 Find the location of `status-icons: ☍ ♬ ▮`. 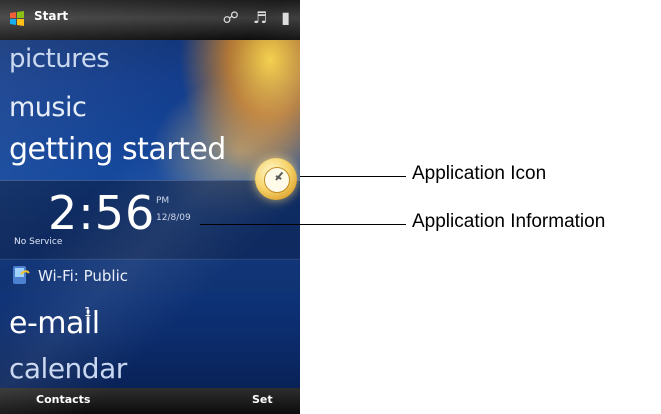

status-icons: ☍ ♬ ▮ is located at coordinates (256, 17).